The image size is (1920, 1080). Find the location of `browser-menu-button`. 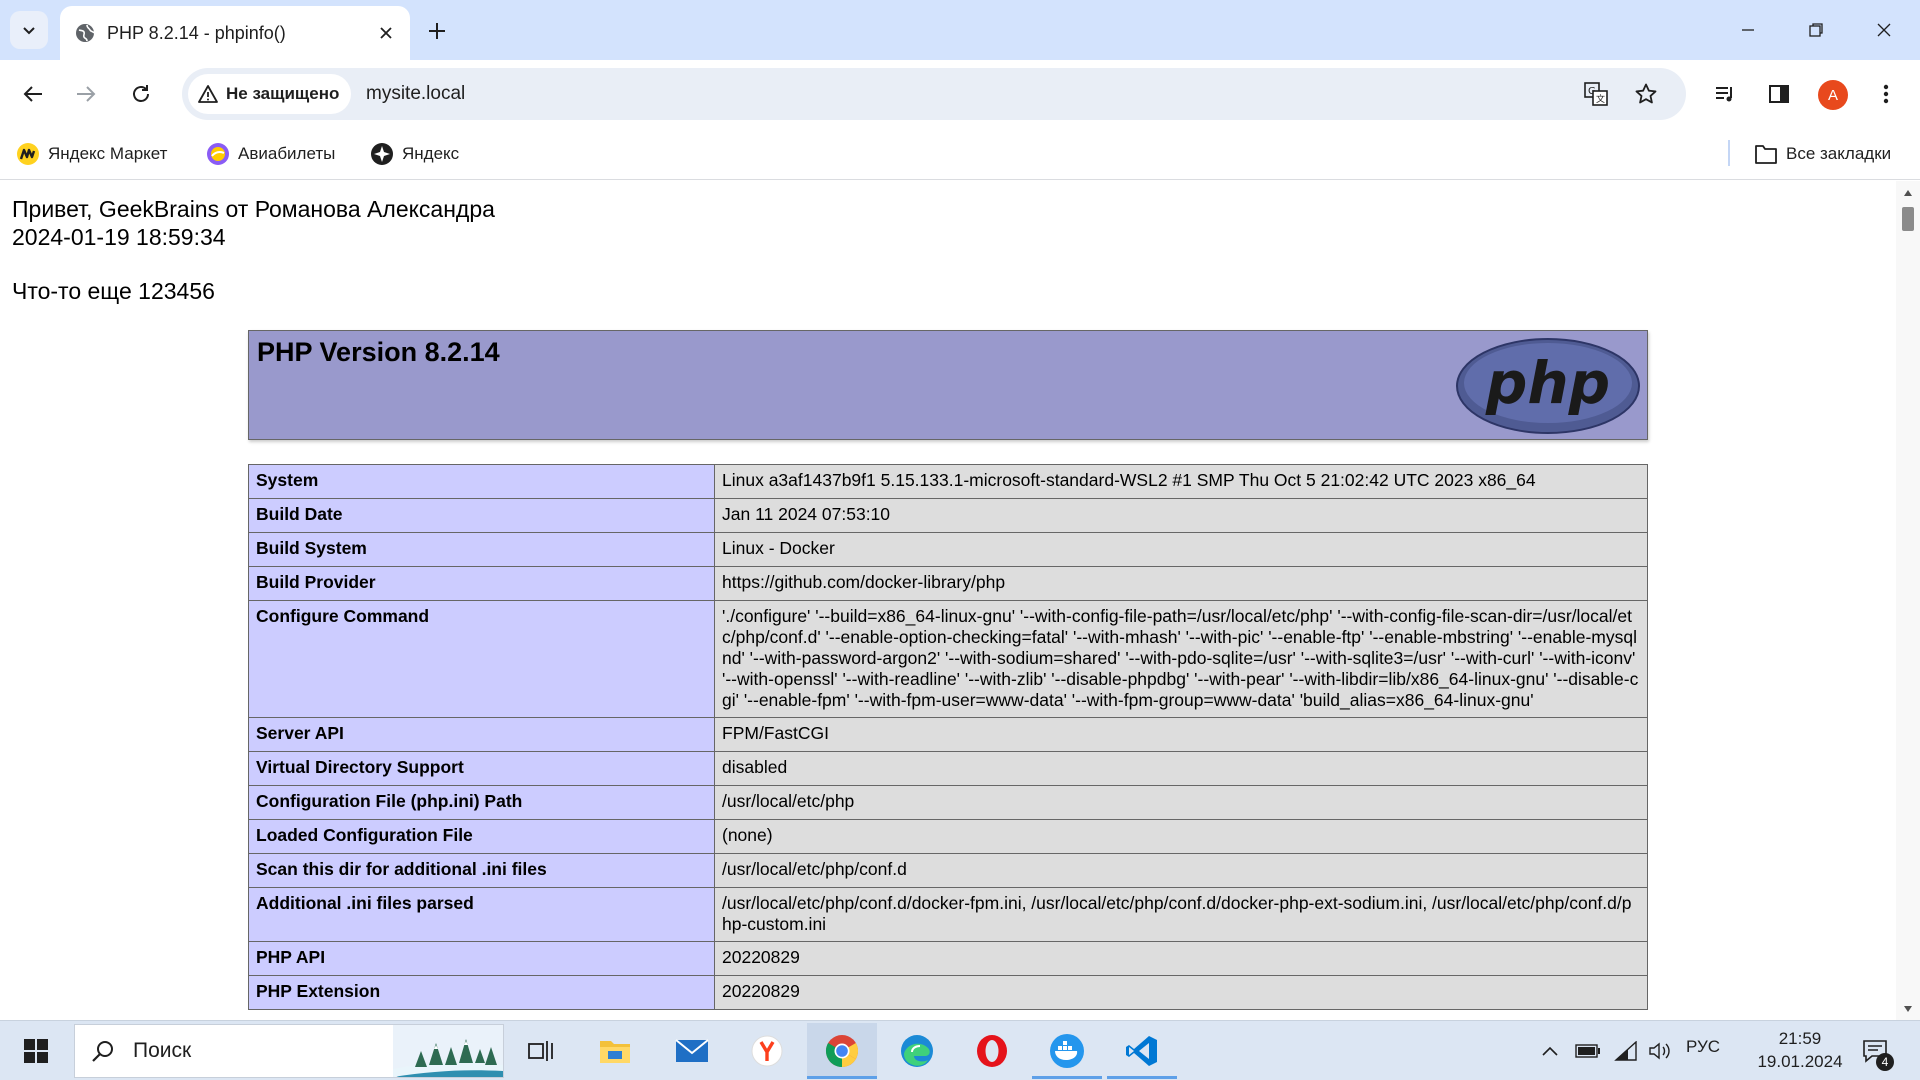

browser-menu-button is located at coordinates (1886, 94).